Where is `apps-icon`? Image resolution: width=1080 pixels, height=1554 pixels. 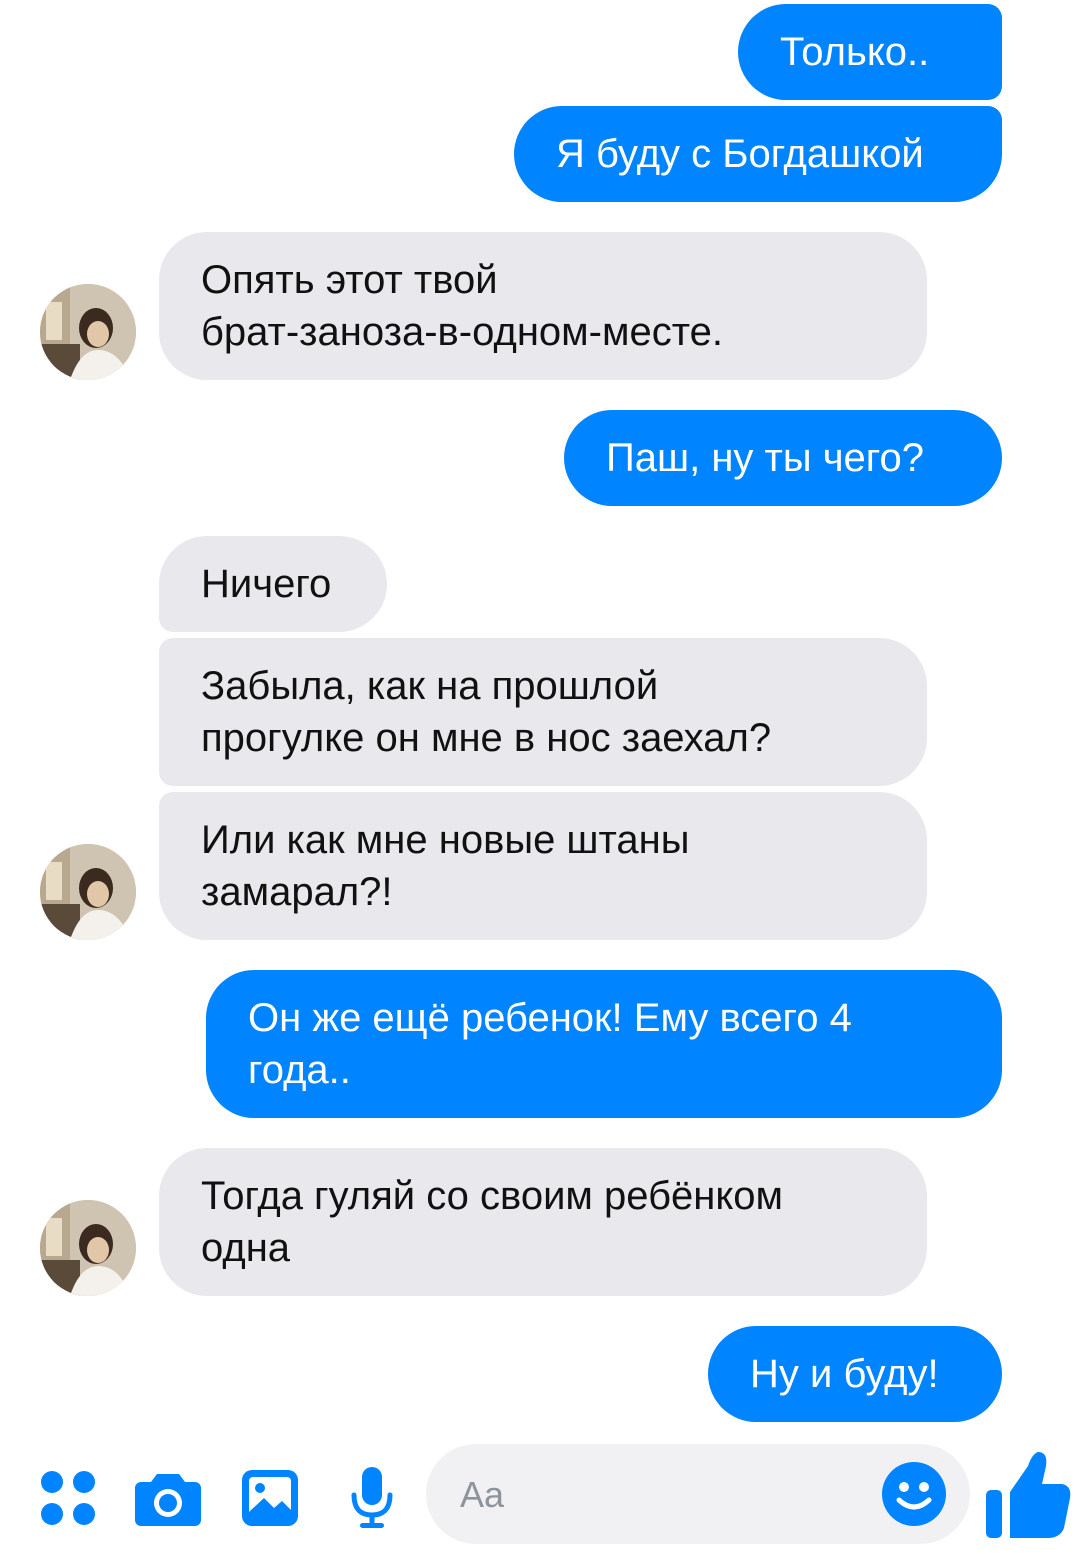
apps-icon is located at coordinates (68, 1498).